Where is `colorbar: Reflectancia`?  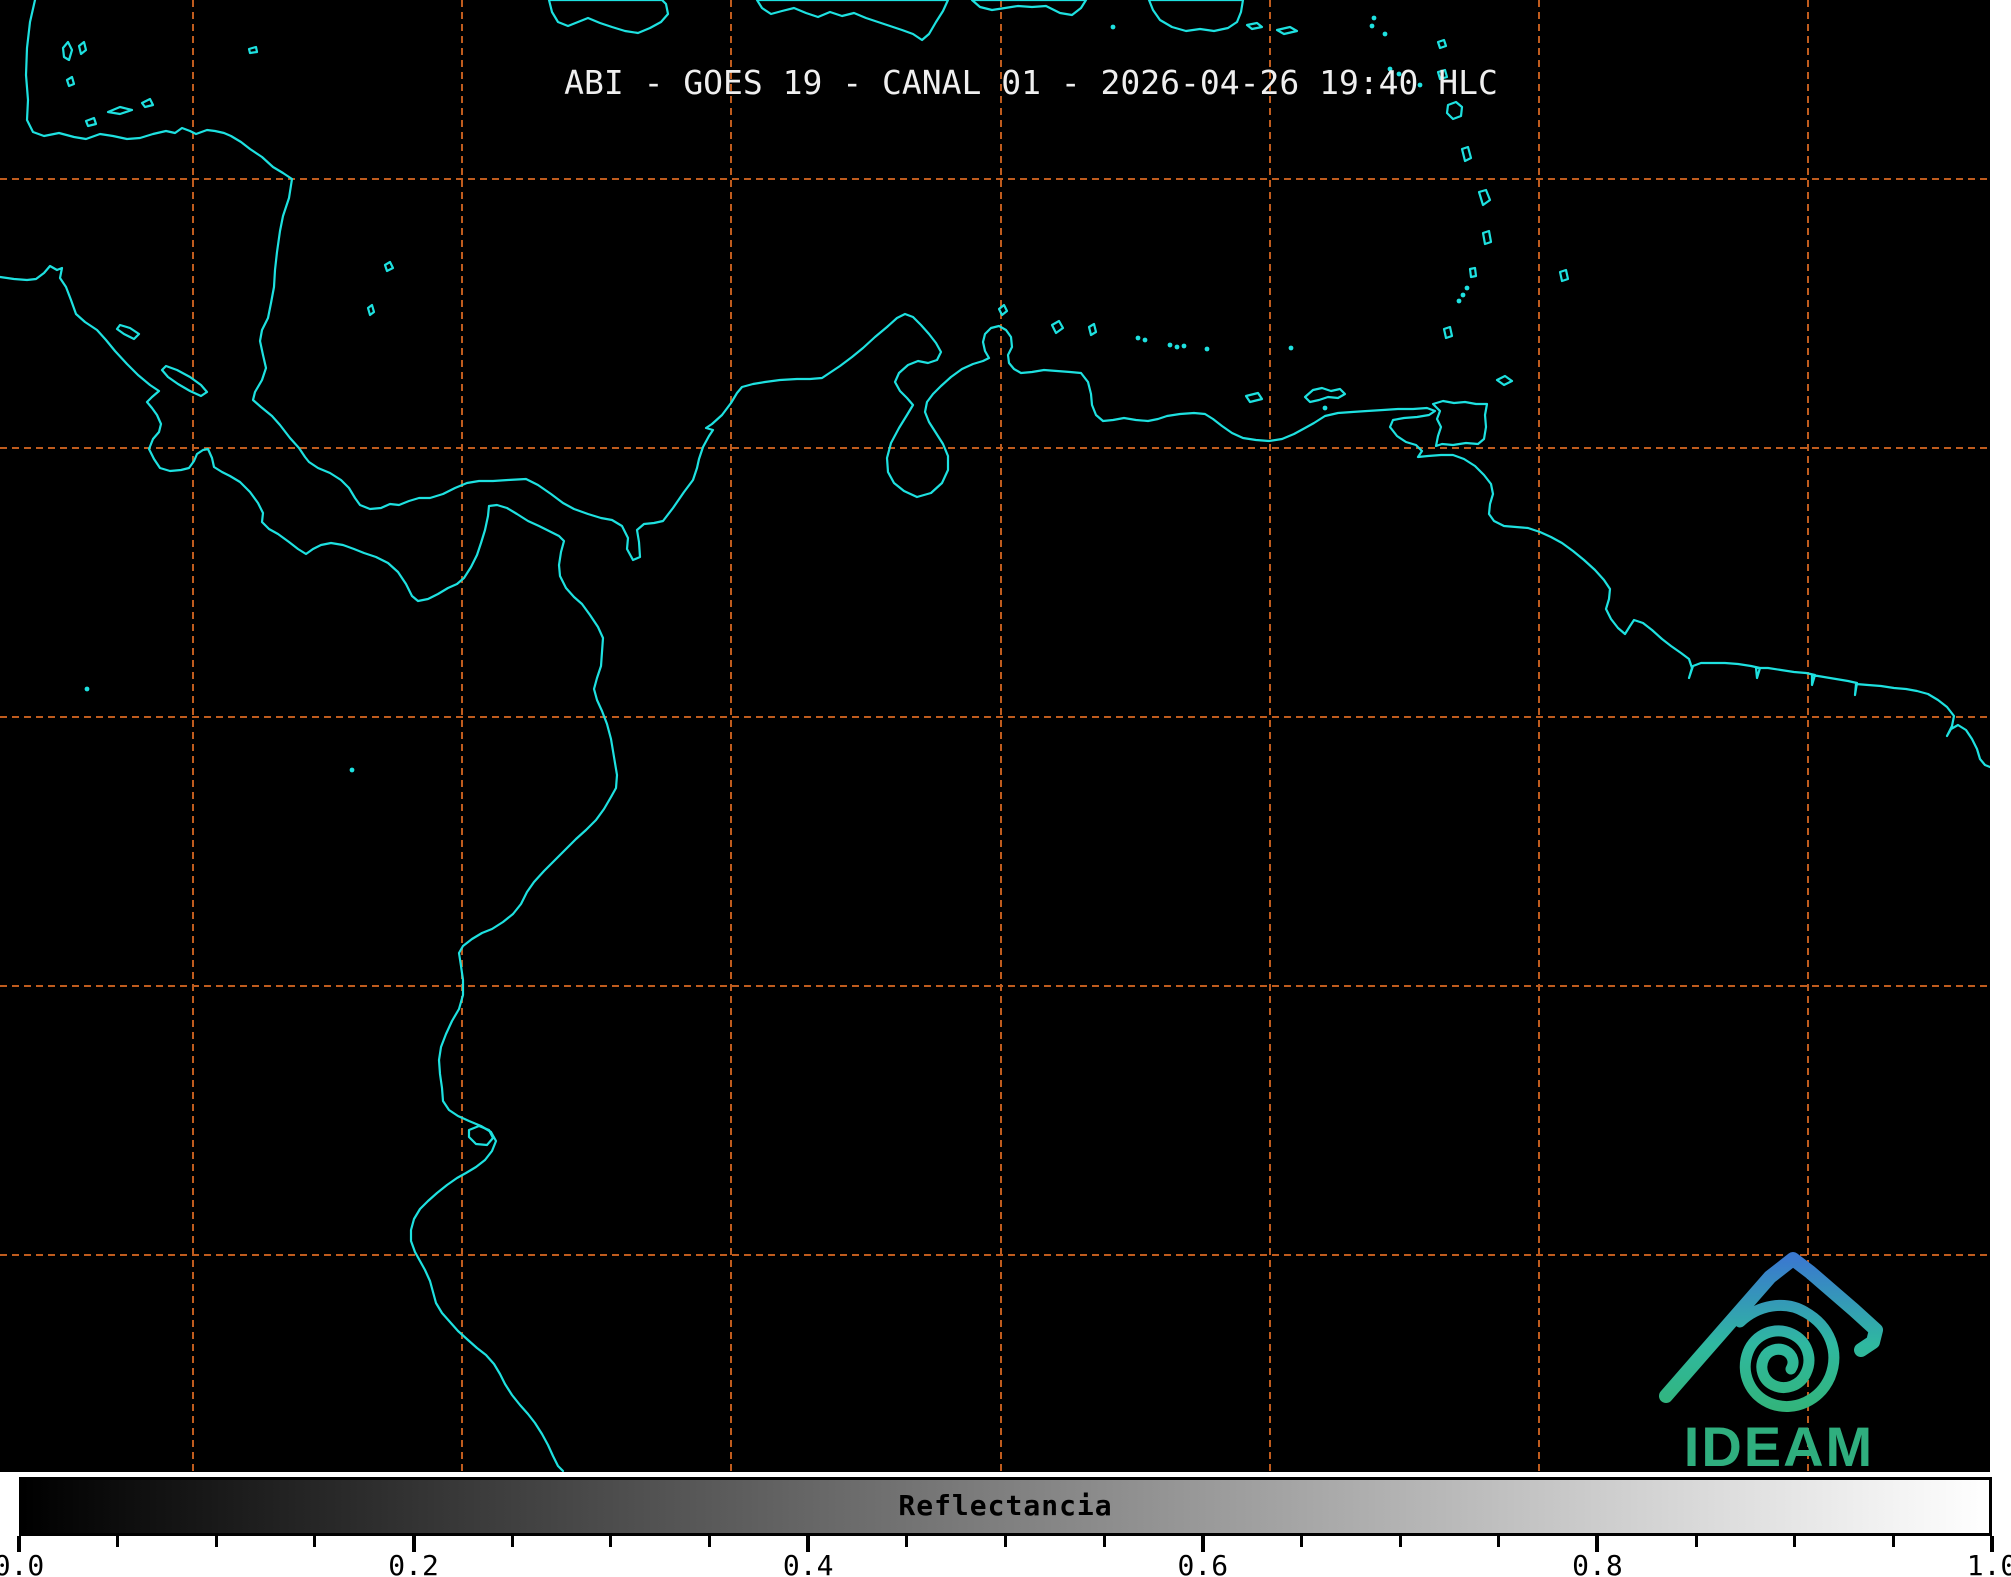 colorbar: Reflectancia is located at coordinates (1005, 1506).